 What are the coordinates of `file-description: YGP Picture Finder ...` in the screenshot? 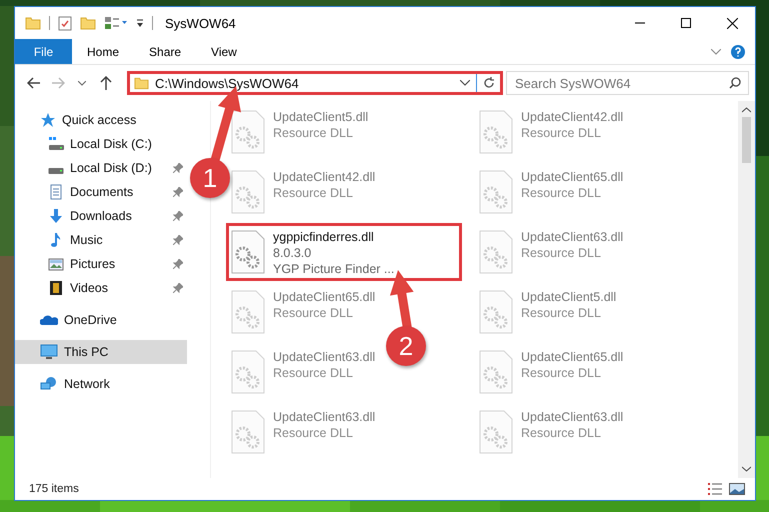 It's located at (333, 269).